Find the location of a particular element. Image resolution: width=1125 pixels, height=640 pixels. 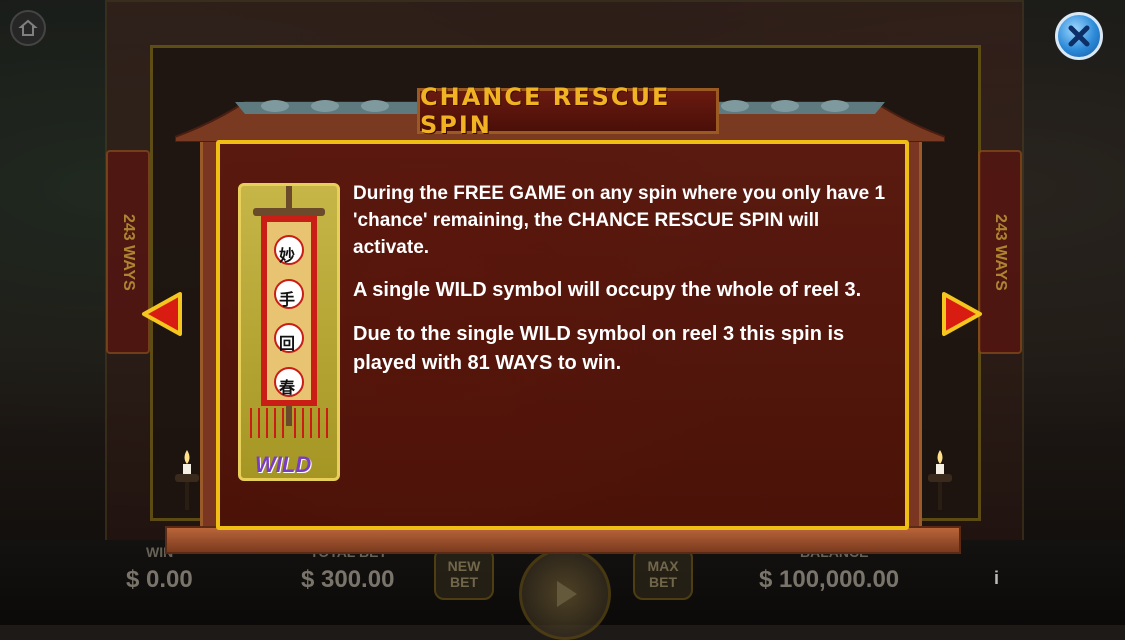

close-button is located at coordinates (1079, 36).